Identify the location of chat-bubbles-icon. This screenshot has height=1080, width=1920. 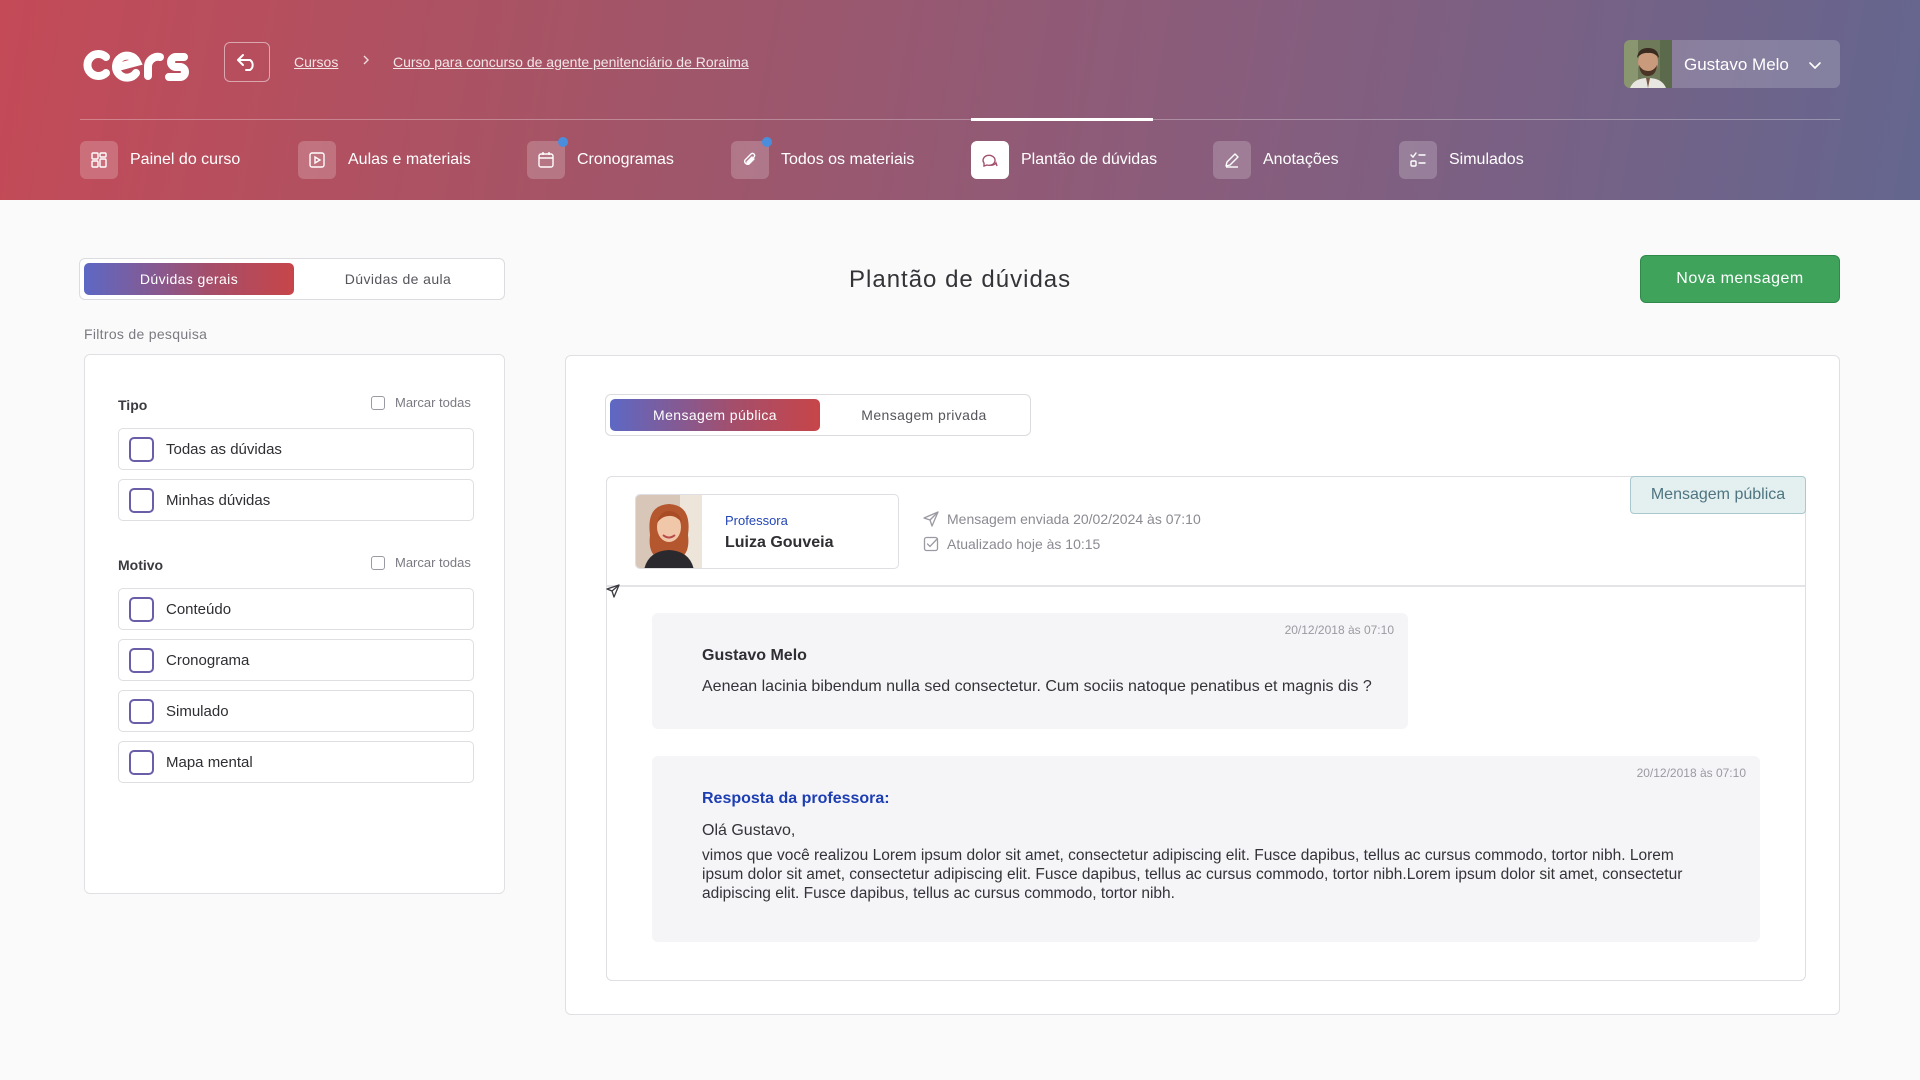
(990, 160).